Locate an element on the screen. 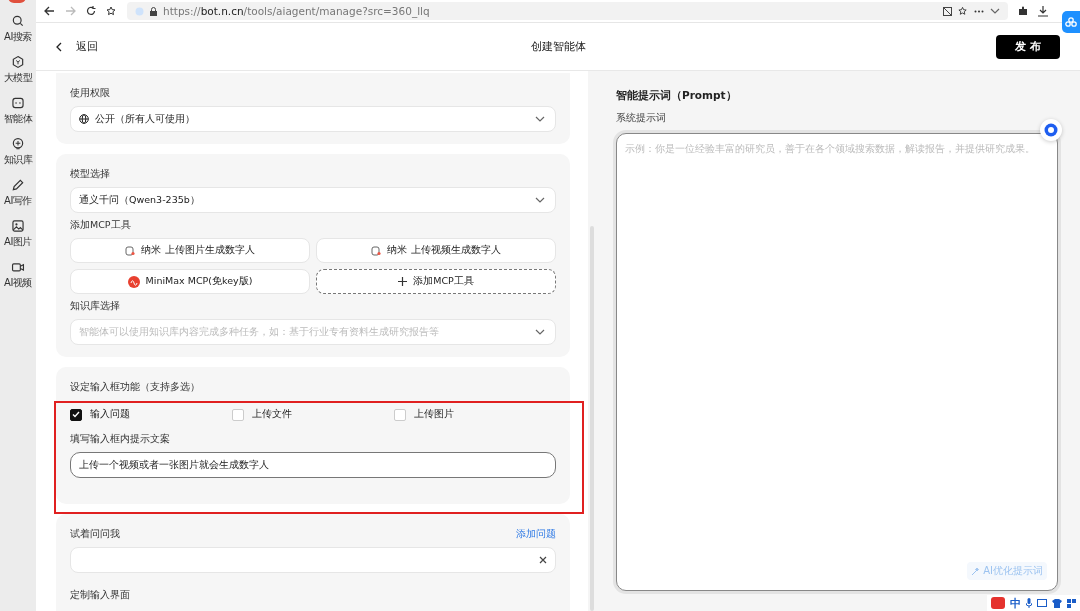  field-label: 添加MCP工具 is located at coordinates (101, 225).